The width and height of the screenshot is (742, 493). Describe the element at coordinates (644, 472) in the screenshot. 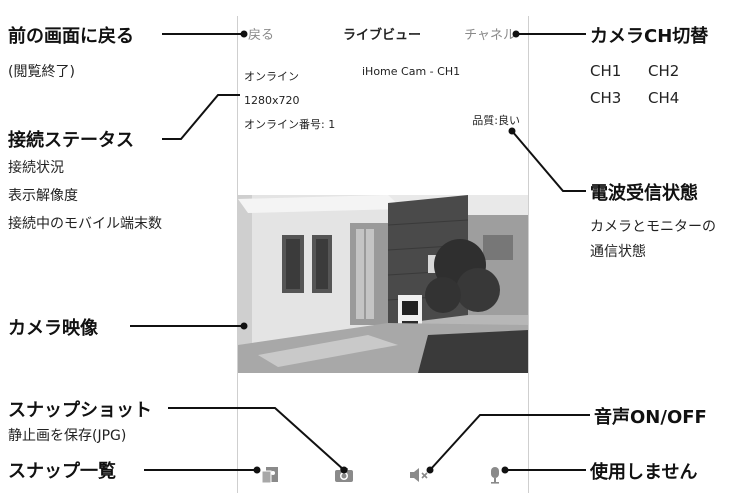

I see `annotation-unused-title: 使用しません` at that location.